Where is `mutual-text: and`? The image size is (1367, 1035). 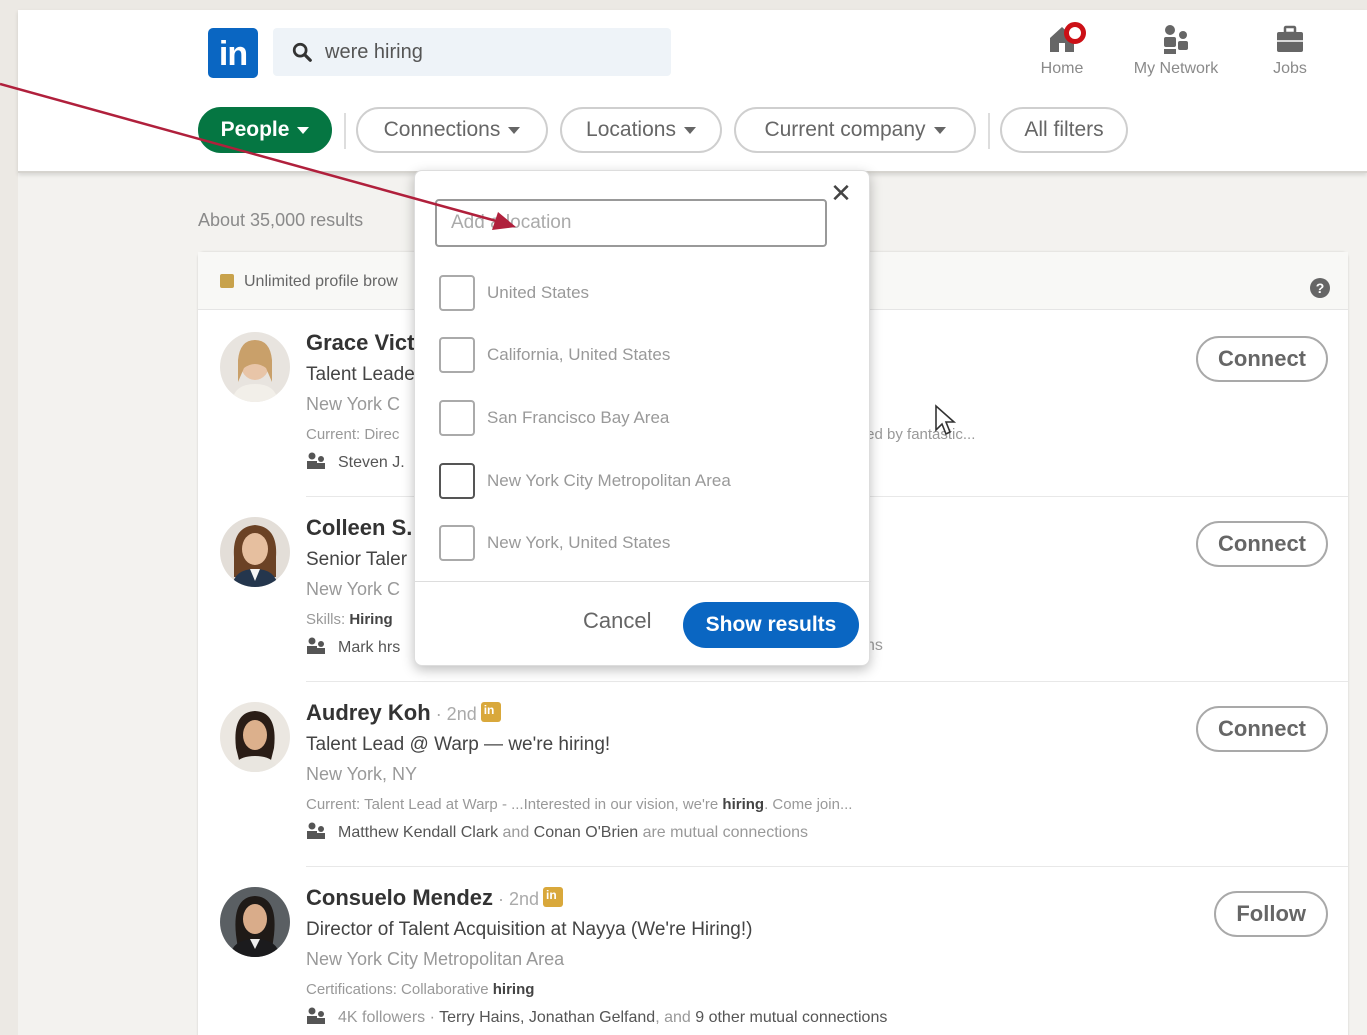
mutual-text: and is located at coordinates (516, 832).